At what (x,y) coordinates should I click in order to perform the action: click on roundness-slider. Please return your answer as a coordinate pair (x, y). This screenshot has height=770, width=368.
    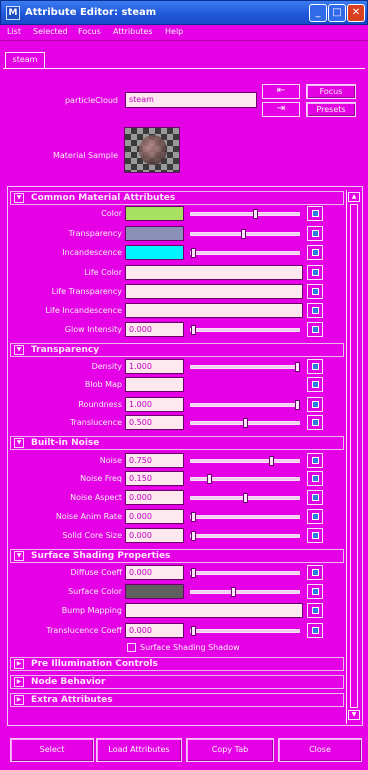
    Looking at the image, I should click on (245, 405).